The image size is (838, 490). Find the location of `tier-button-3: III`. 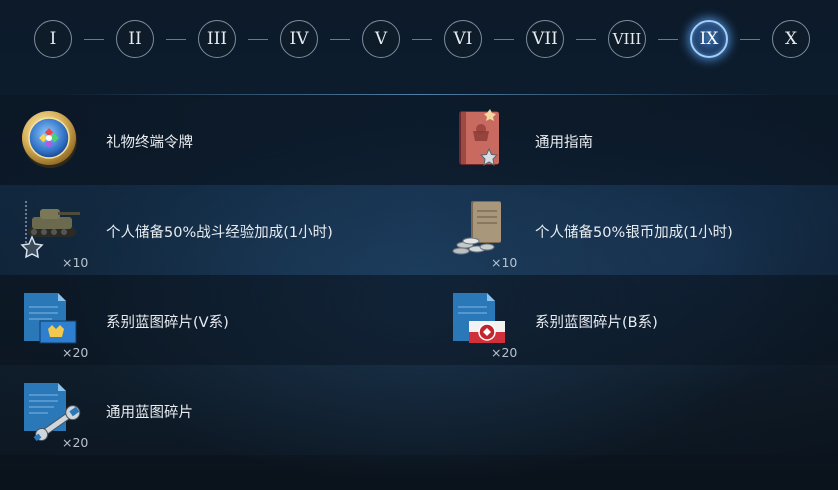

tier-button-3: III is located at coordinates (217, 39).